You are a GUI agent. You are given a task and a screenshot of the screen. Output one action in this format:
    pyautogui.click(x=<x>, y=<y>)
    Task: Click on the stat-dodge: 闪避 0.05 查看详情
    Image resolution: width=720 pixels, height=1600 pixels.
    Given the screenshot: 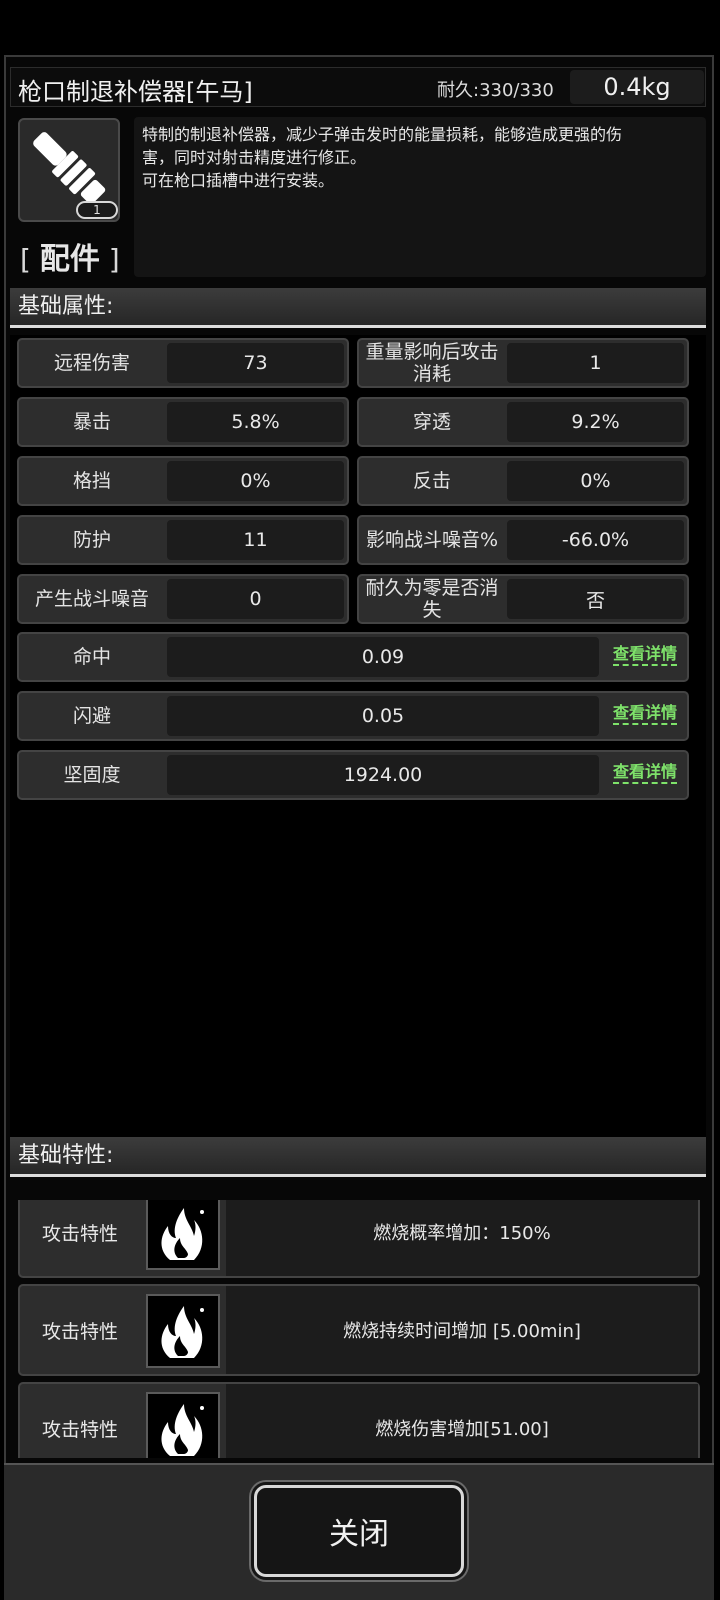 What is the action you would take?
    pyautogui.click(x=353, y=716)
    